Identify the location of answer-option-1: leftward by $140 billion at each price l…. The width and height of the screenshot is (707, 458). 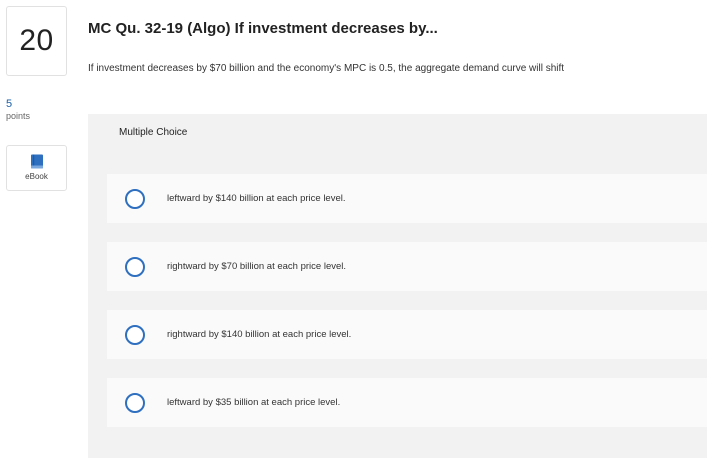
(407, 198).